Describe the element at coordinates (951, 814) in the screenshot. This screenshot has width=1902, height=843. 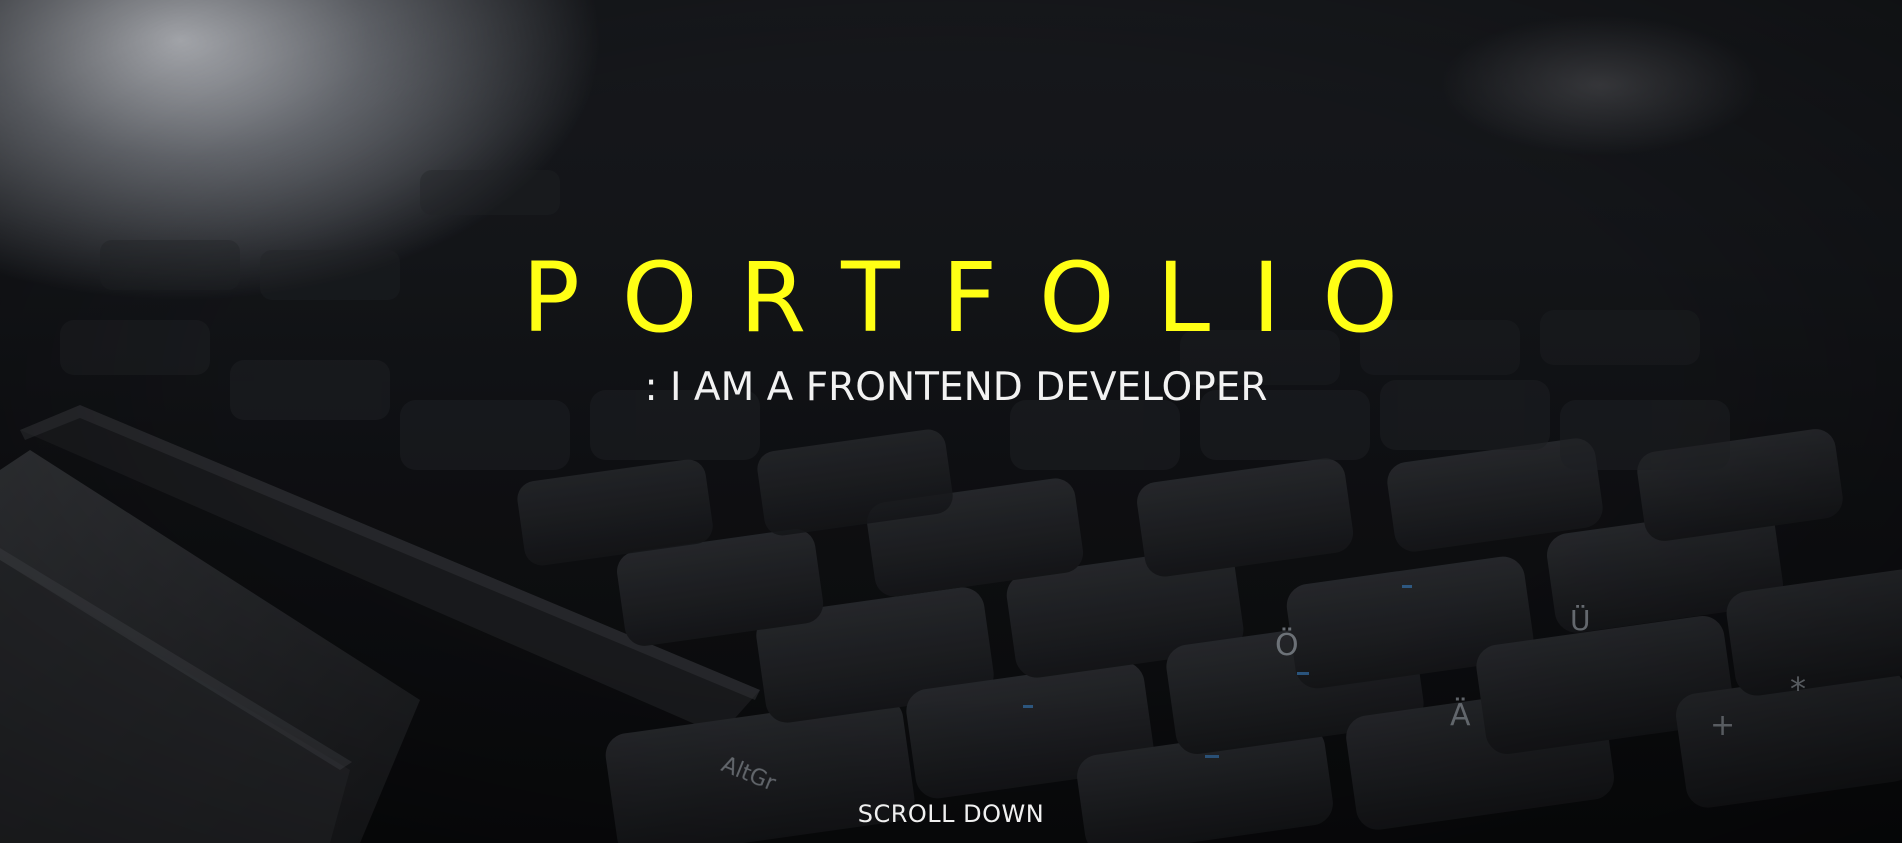
I see `scroll-down-link: SCROLL DOWN` at that location.